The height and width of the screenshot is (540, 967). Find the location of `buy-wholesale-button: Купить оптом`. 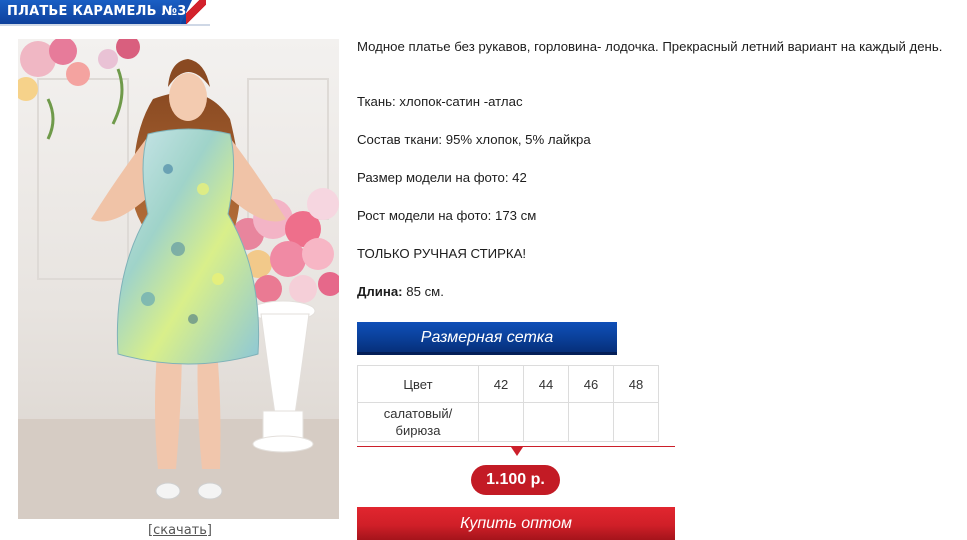

buy-wholesale-button: Купить оптом is located at coordinates (516, 523).